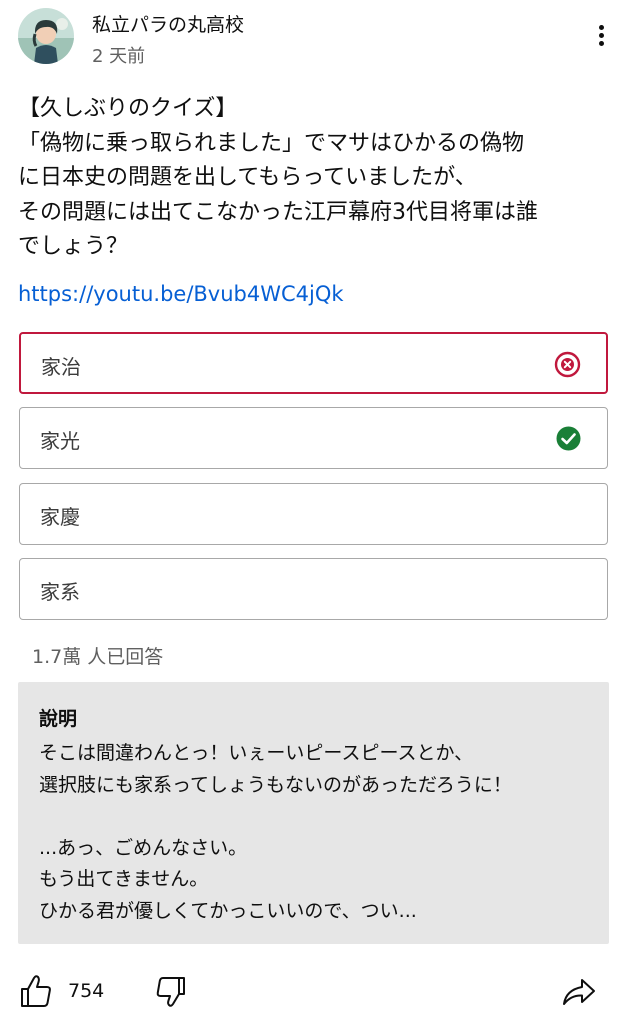  Describe the element at coordinates (315, 38) in the screenshot. I see `post-header: 私立パラの丸高校 2 天前` at that location.